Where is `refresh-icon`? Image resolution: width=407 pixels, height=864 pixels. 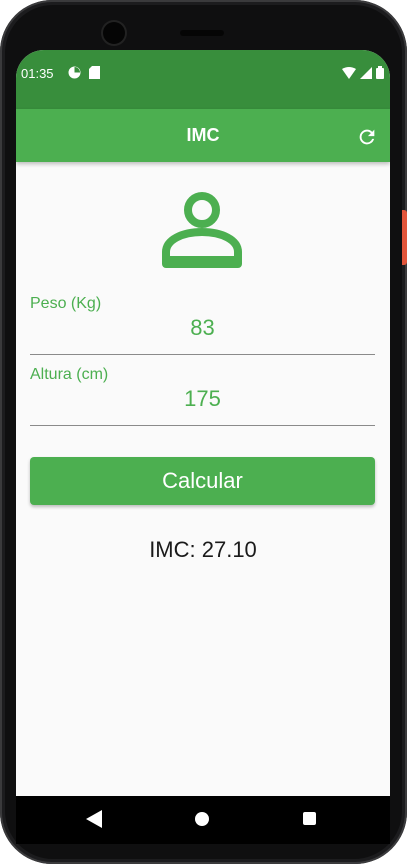 refresh-icon is located at coordinates (367, 137).